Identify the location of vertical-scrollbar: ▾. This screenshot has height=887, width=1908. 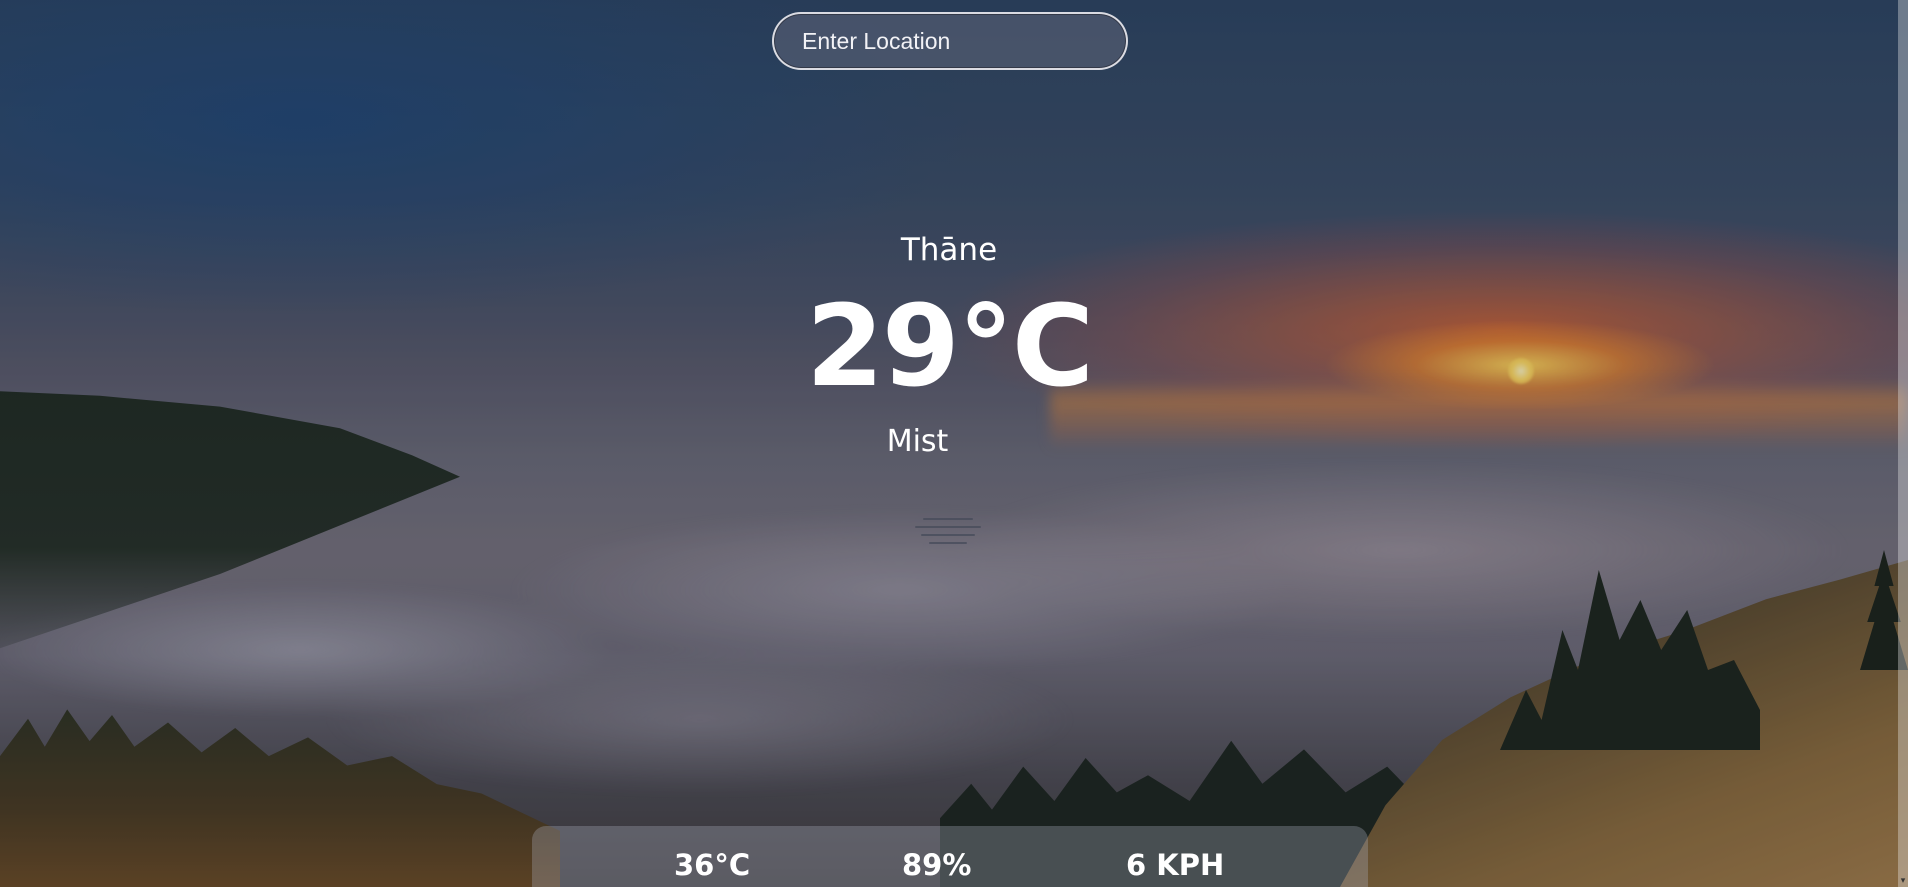
(1903, 443).